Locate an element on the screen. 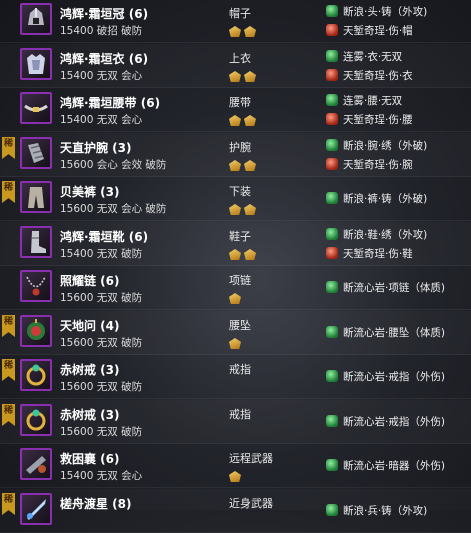  item-name: 天地问 (4) is located at coordinates (90, 326).